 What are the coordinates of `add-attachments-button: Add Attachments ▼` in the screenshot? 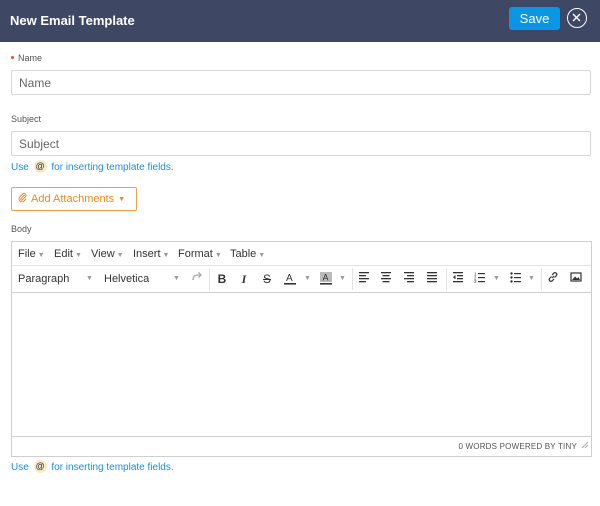 It's located at (74, 199).